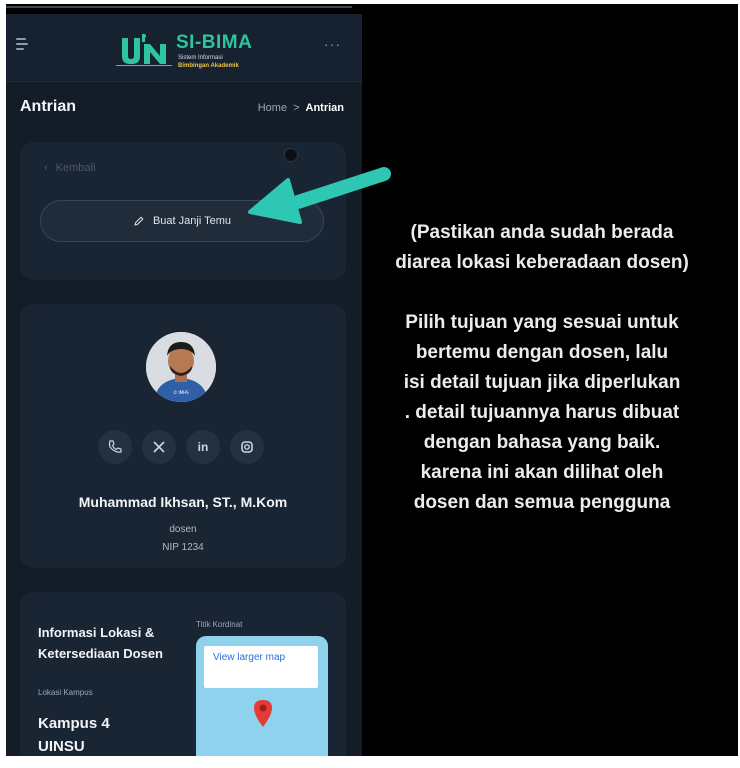 The image size is (740, 768). What do you see at coordinates (542, 322) in the screenshot?
I see `instruction-line: Pilih tujuan yang sesuai untuk` at bounding box center [542, 322].